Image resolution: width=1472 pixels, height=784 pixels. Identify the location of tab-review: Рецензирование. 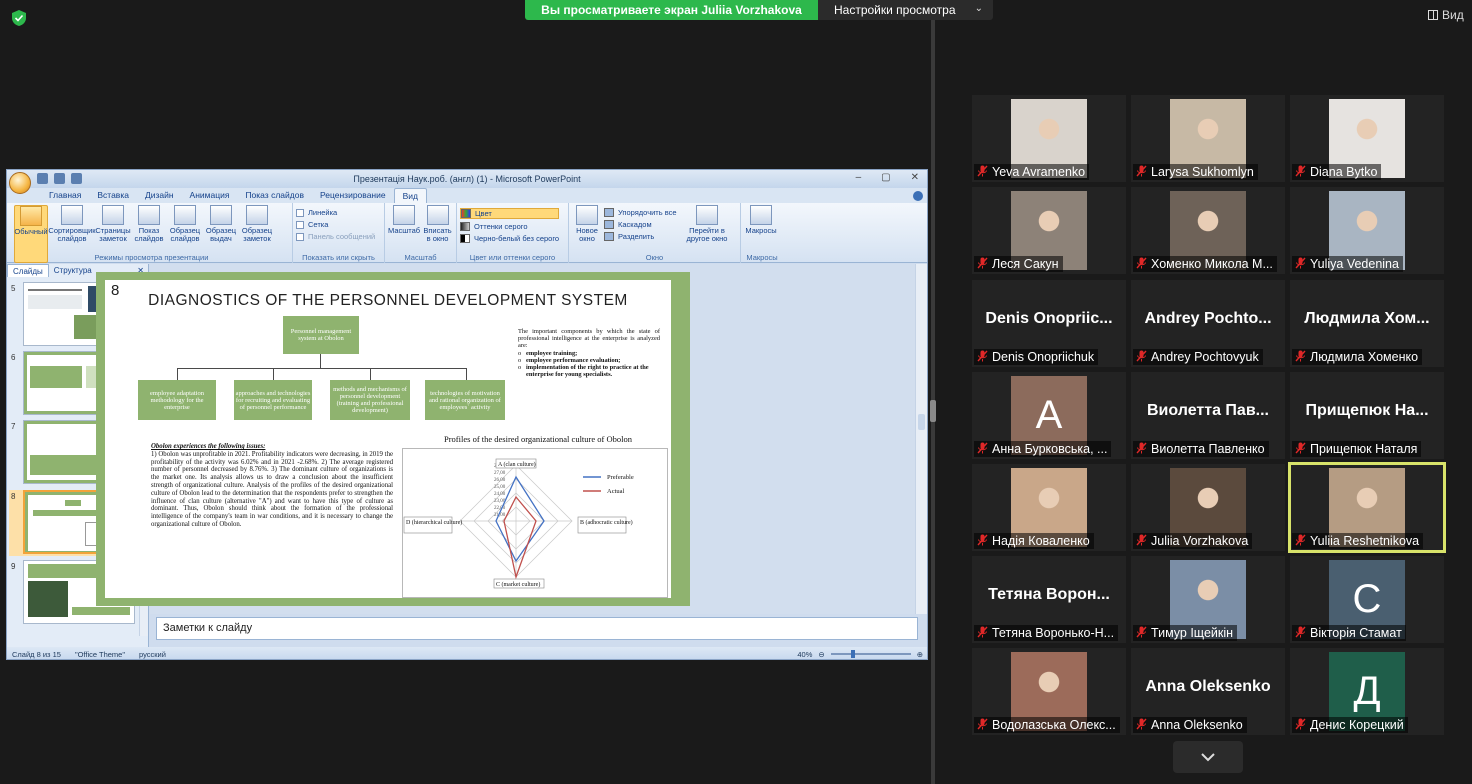
(353, 195).